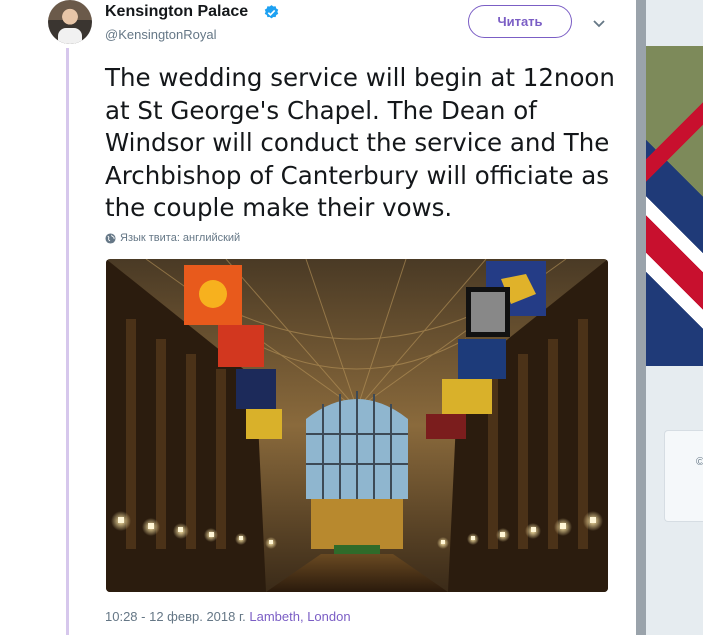  Describe the element at coordinates (271, 12) in the screenshot. I see `verified-badge-icon` at that location.